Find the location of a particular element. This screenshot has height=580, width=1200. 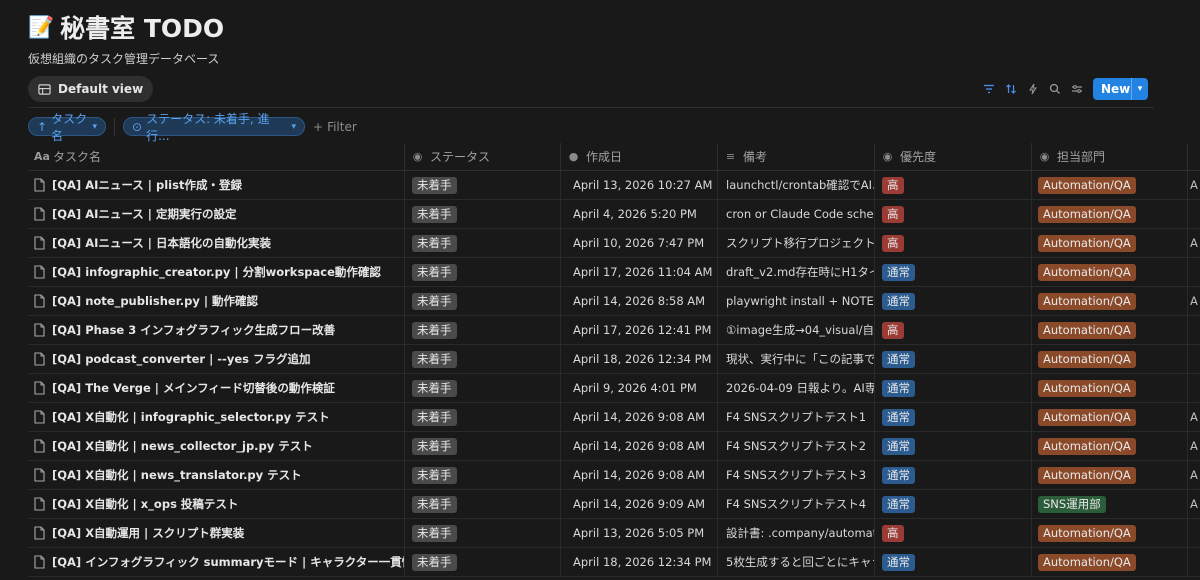

created-date-cell: April 10, 2026 7:47 PM is located at coordinates (639, 243).